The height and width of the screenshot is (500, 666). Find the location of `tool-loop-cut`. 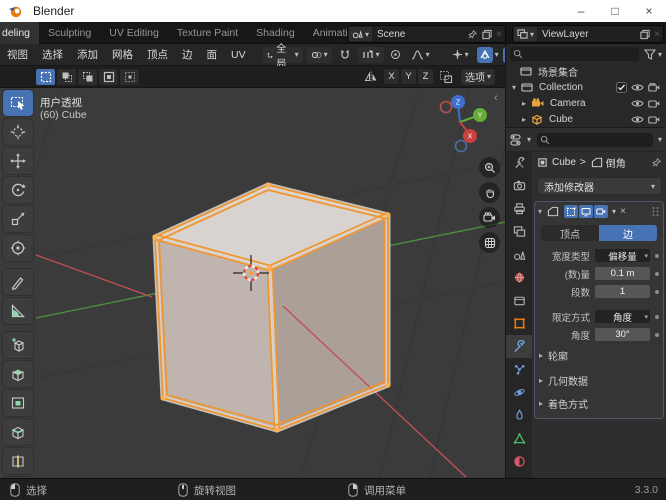

tool-loop-cut is located at coordinates (18, 461).